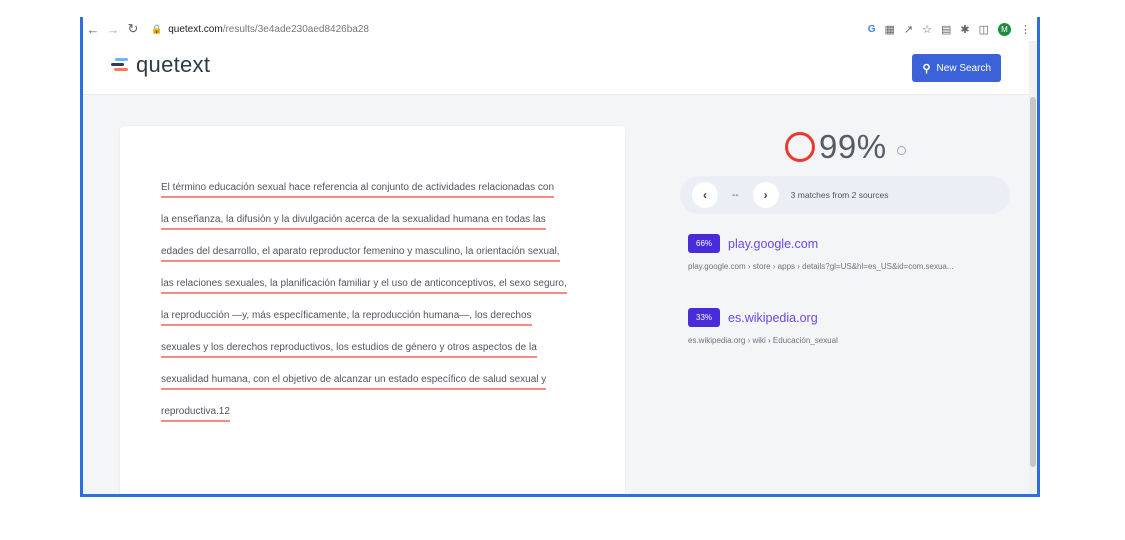 The image size is (1125, 540). I want to click on quetext-logo: quetext, so click(160, 65).